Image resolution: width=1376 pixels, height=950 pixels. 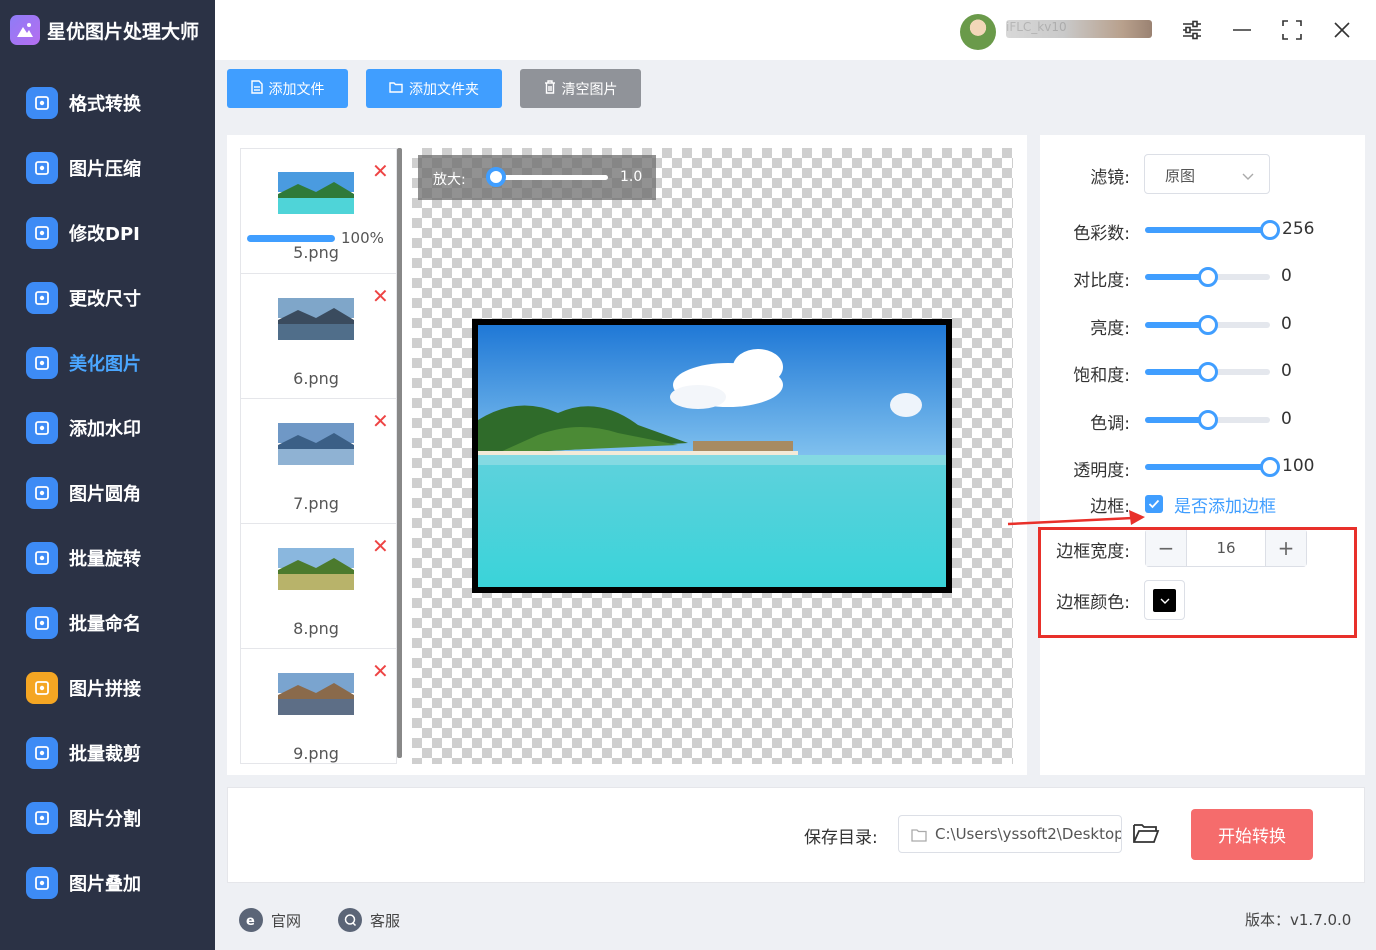 I want to click on slider-label: 亮度:, so click(x=1110, y=329).